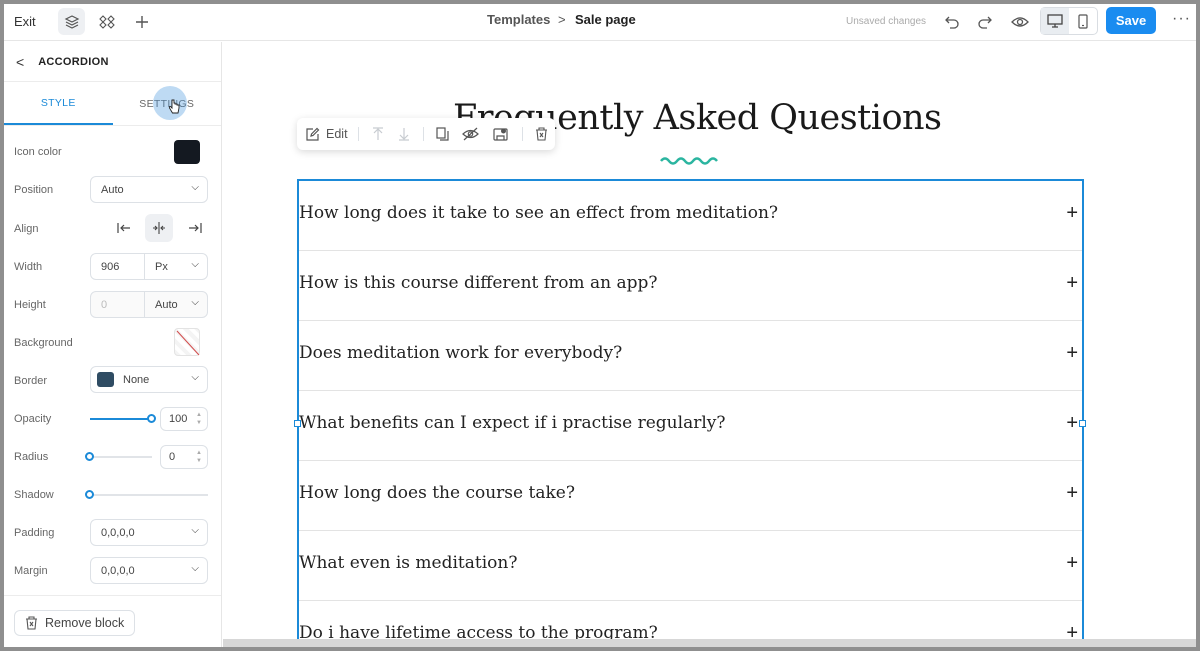 The image size is (1200, 651). Describe the element at coordinates (1181, 19) in the screenshot. I see `more-options-icon: ···` at that location.